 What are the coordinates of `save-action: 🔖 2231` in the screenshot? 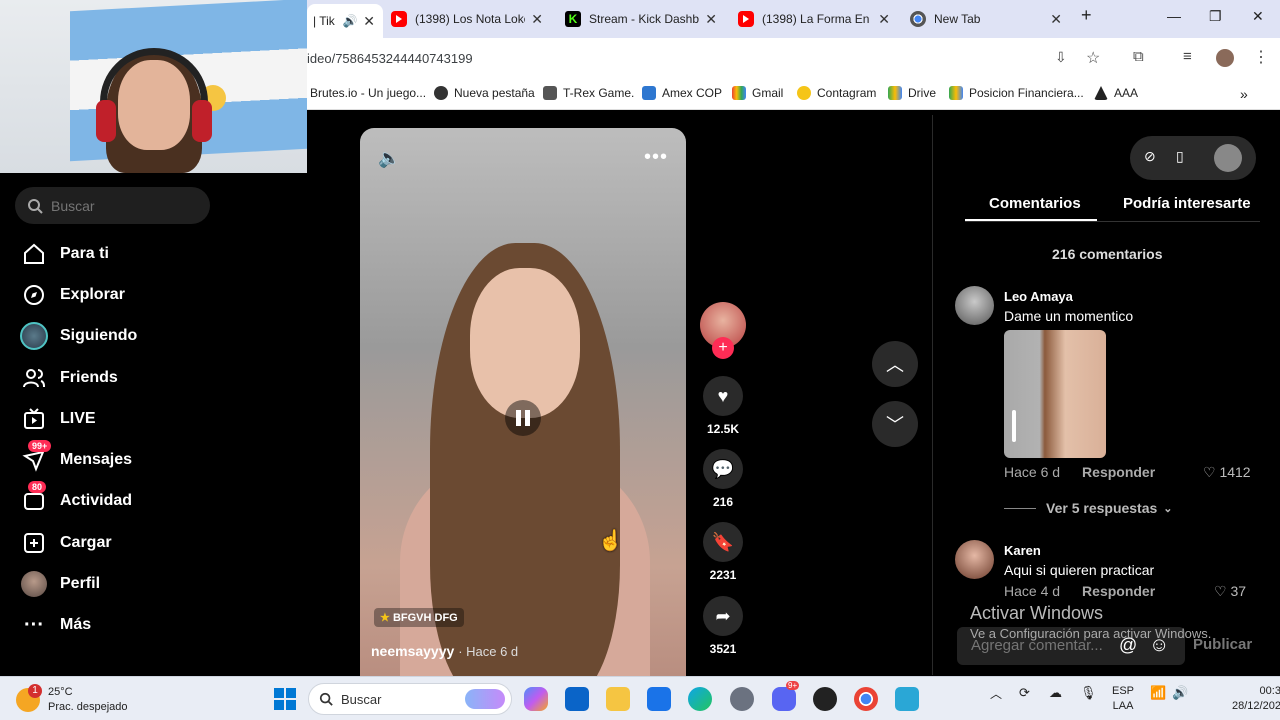 It's located at (723, 552).